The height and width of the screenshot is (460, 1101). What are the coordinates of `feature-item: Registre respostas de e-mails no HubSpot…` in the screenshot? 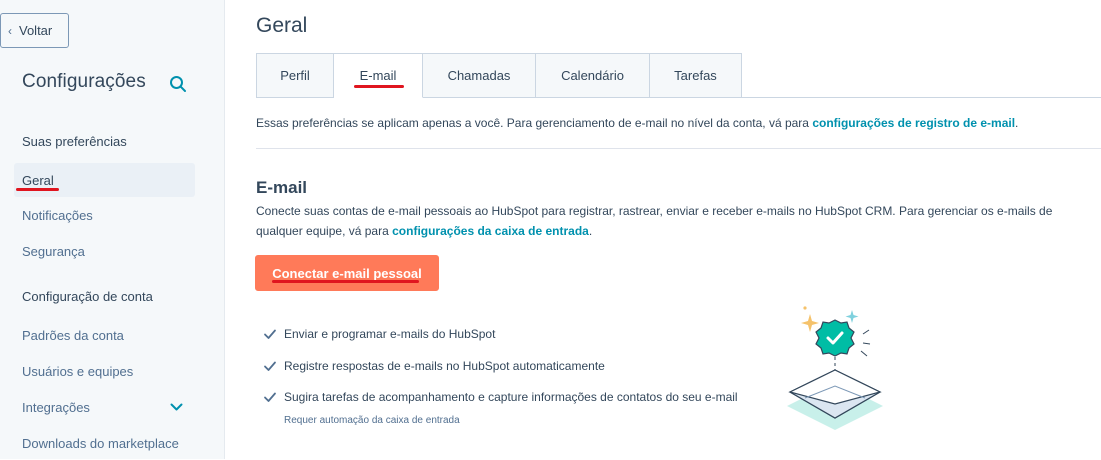 It's located at (434, 366).